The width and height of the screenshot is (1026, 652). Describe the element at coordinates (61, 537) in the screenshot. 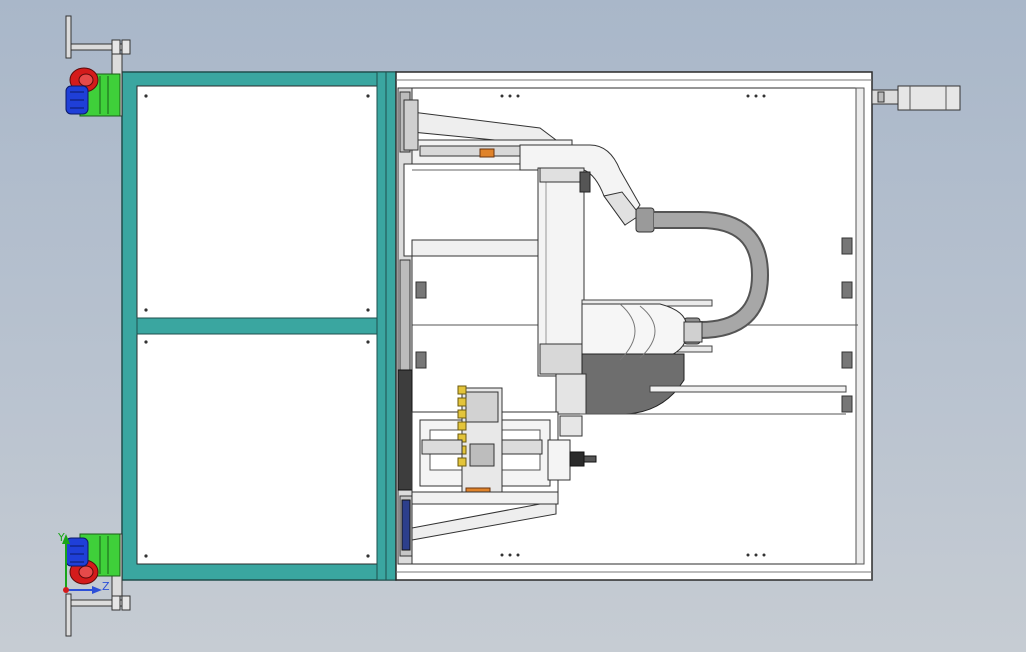

I see `triad-label-y: Y` at that location.